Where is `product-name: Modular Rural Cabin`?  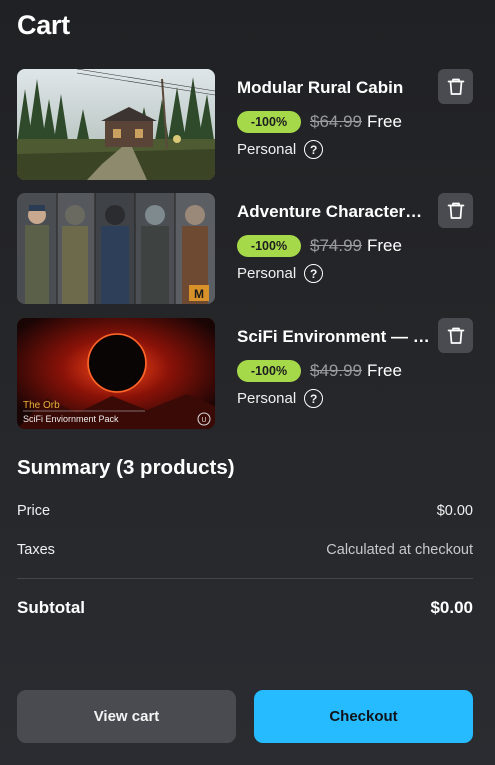 product-name: Modular Rural Cabin is located at coordinates (336, 88).